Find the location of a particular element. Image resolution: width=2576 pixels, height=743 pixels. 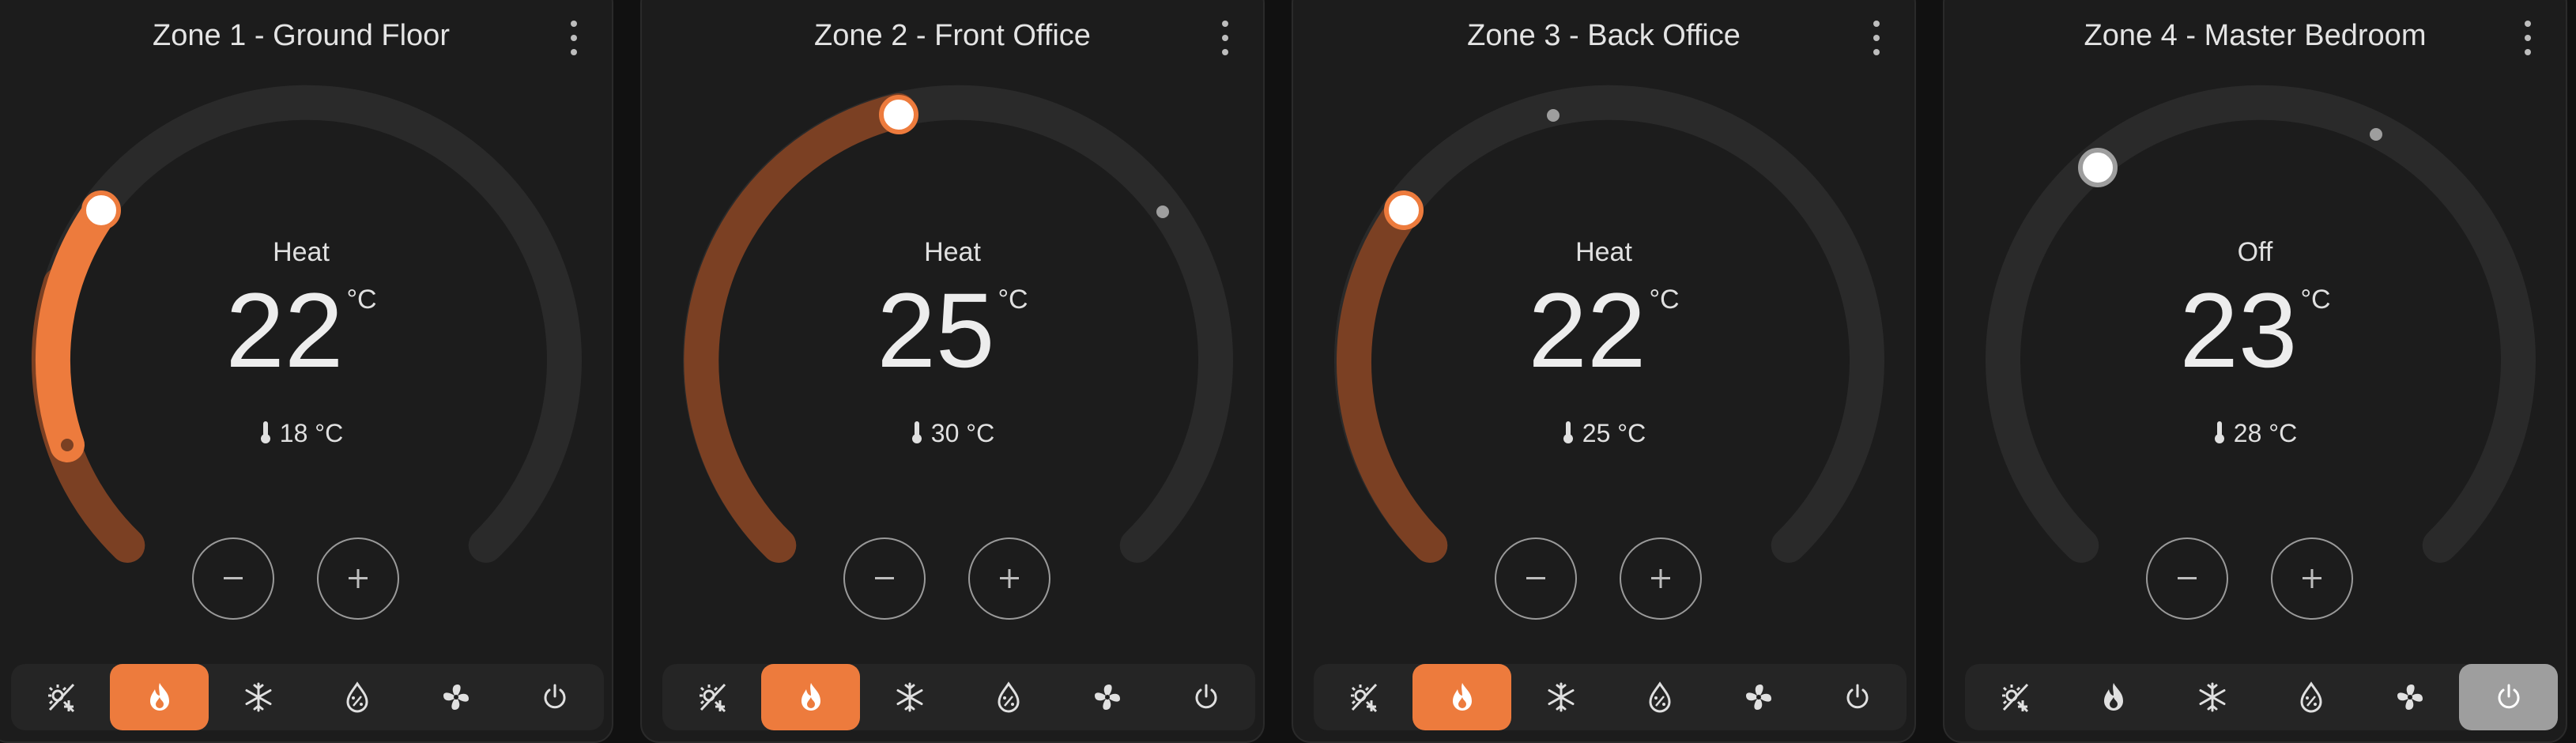

target-temperature: 23 °C is located at coordinates (2255, 331).